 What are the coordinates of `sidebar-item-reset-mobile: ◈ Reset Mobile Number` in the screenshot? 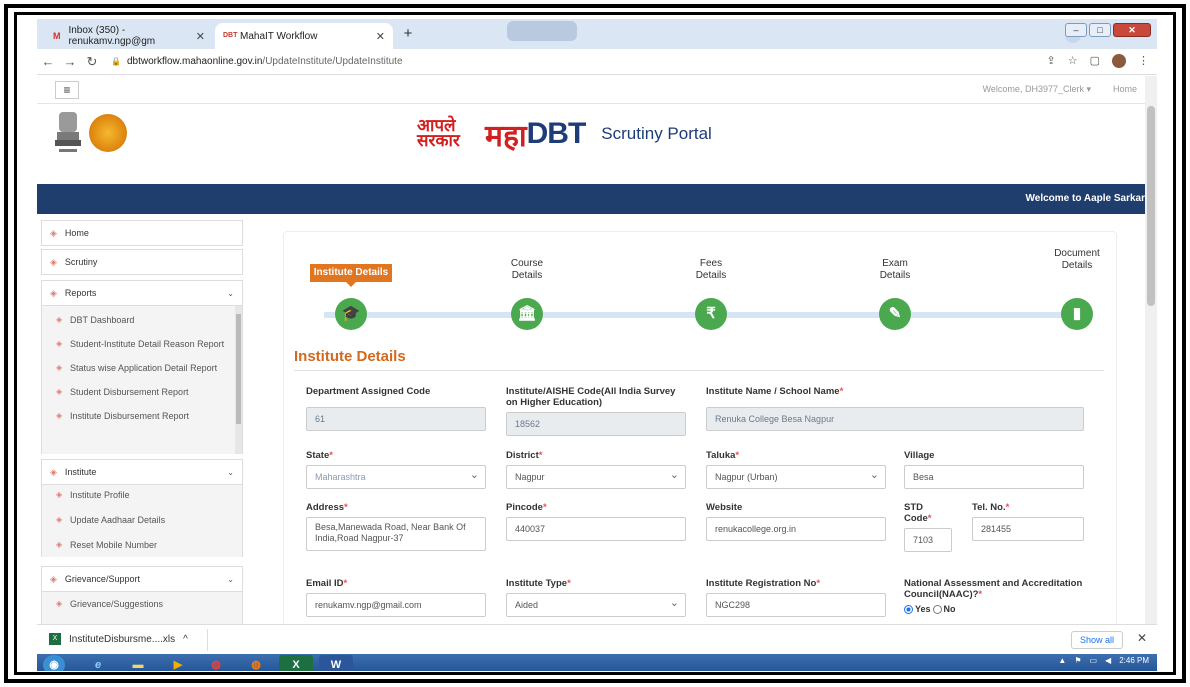 It's located at (142, 545).